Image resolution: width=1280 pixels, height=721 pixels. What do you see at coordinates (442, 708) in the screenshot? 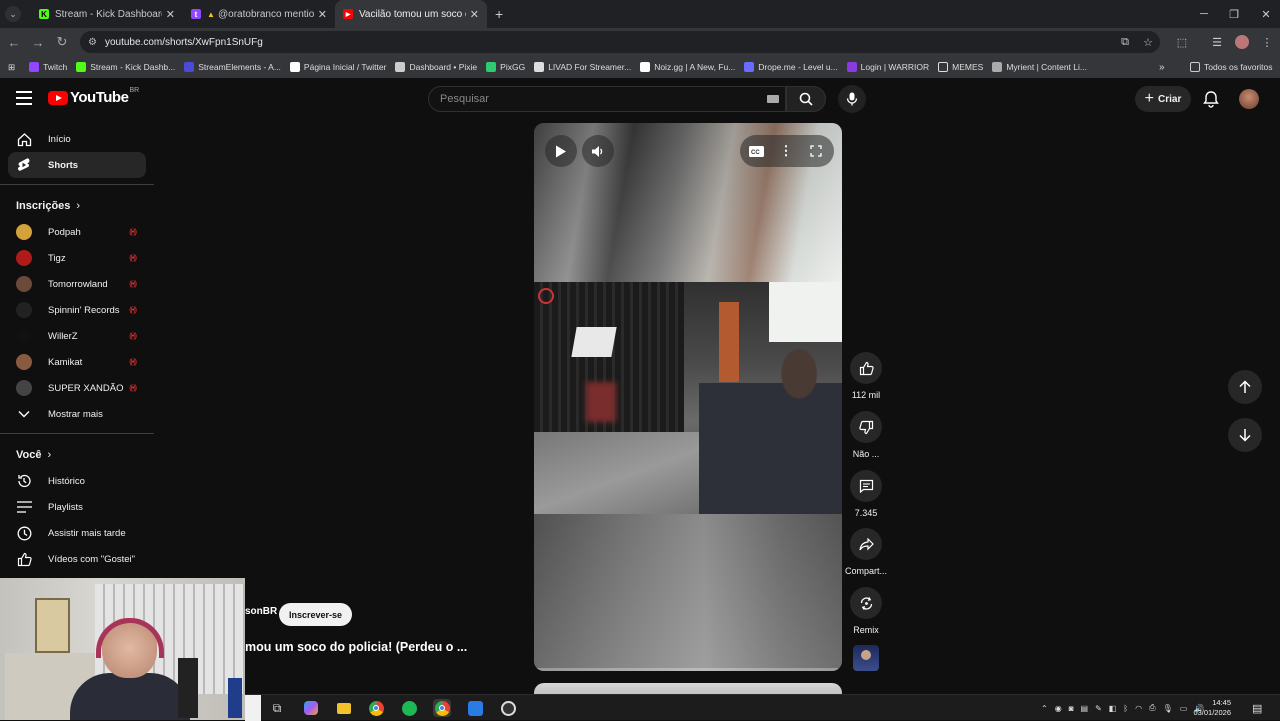
I see `chrome-active-icon` at bounding box center [442, 708].